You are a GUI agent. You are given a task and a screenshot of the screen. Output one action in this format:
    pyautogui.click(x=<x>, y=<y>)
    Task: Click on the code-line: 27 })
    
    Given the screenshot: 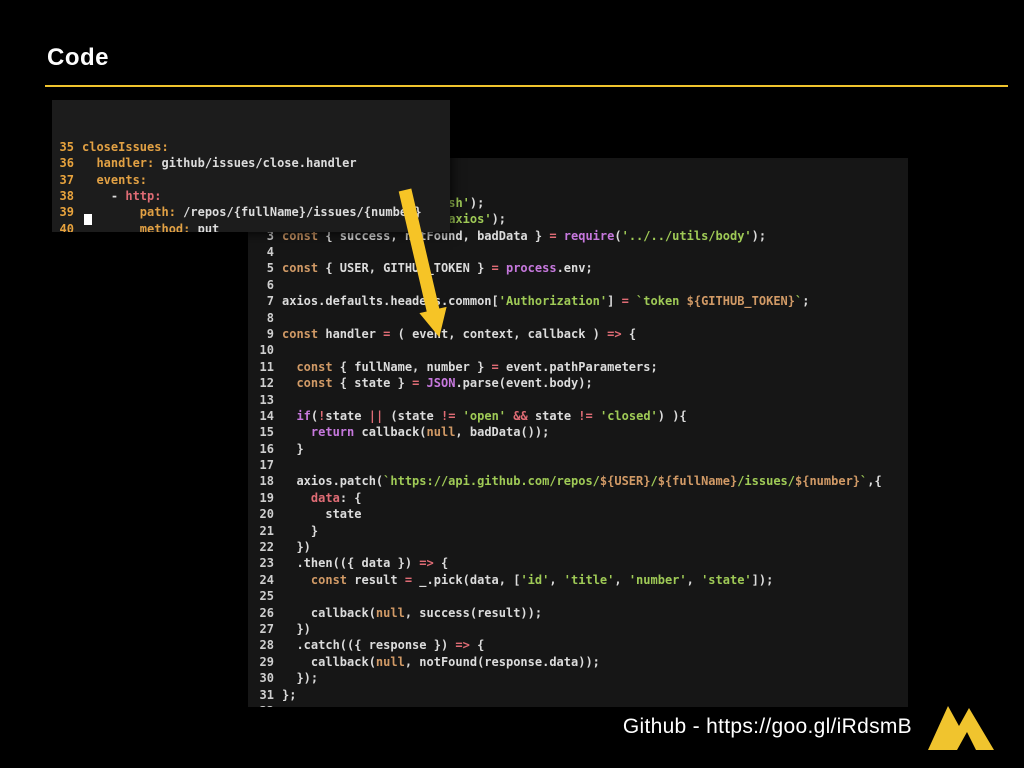 What is the action you would take?
    pyautogui.click(x=578, y=629)
    